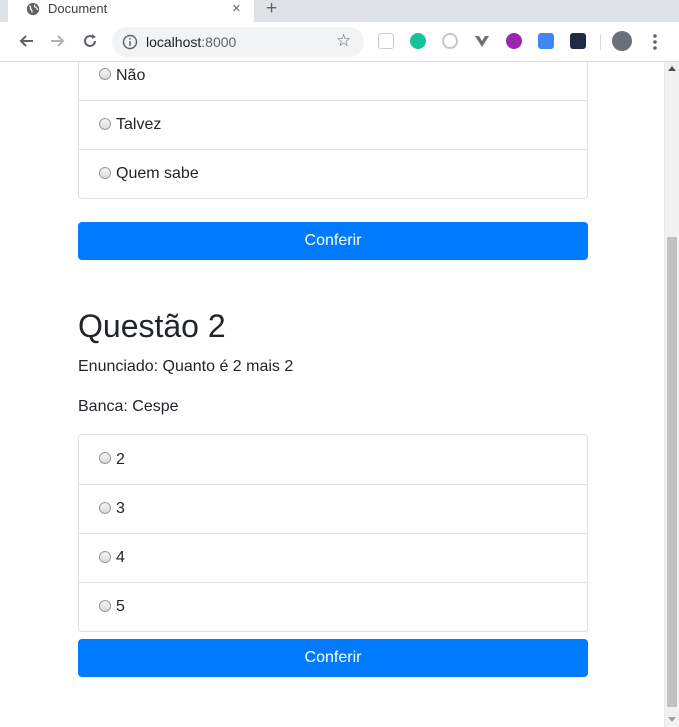 Image resolution: width=679 pixels, height=727 pixels. Describe the element at coordinates (514, 41) in the screenshot. I see `purple-extension-icon` at that location.